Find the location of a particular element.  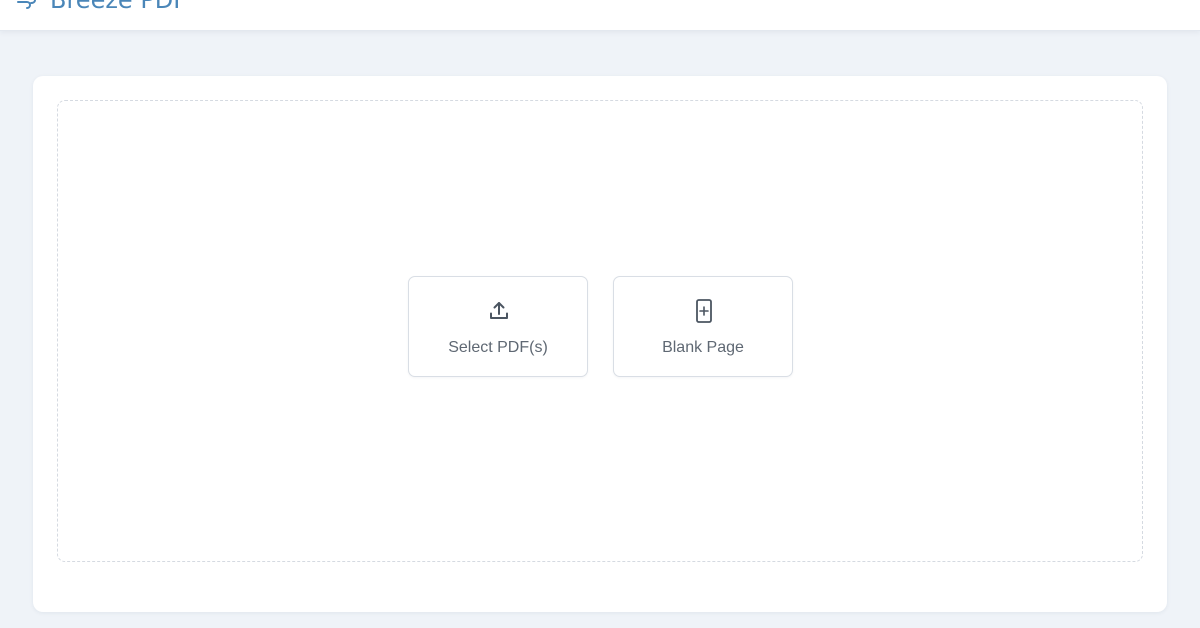

blank-page-label: Blank Page is located at coordinates (703, 347).